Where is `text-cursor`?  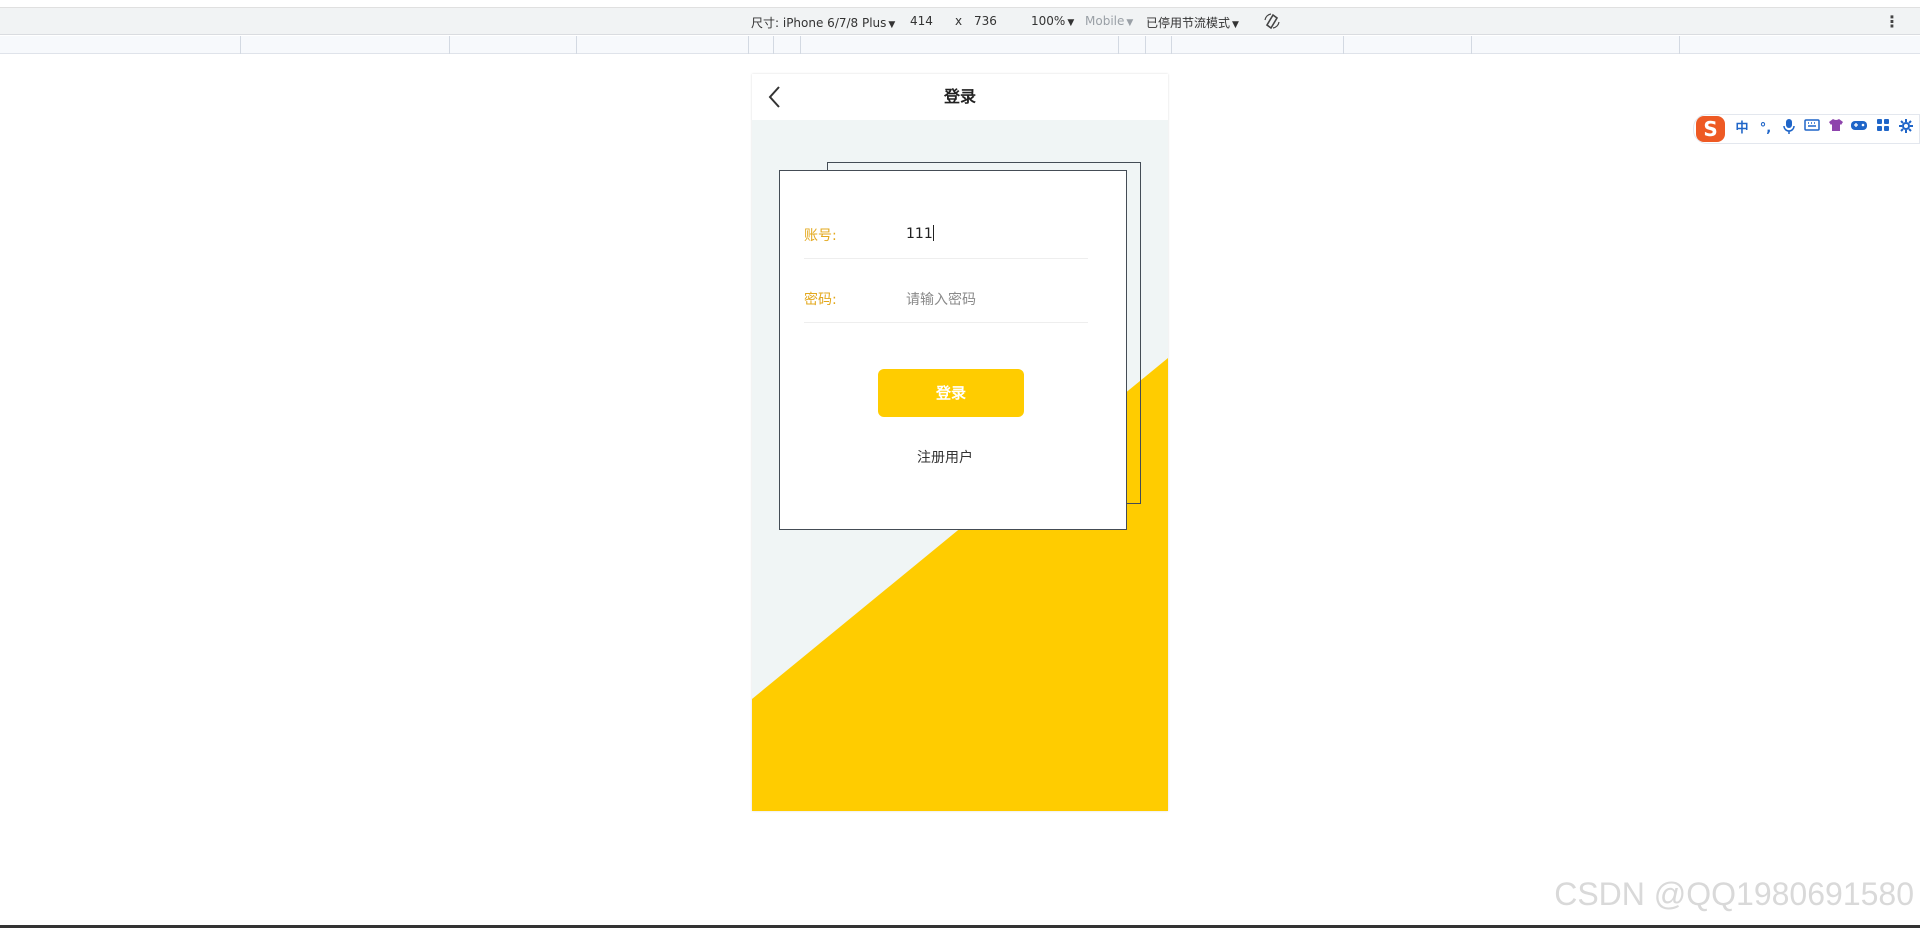
text-cursor is located at coordinates (933, 233).